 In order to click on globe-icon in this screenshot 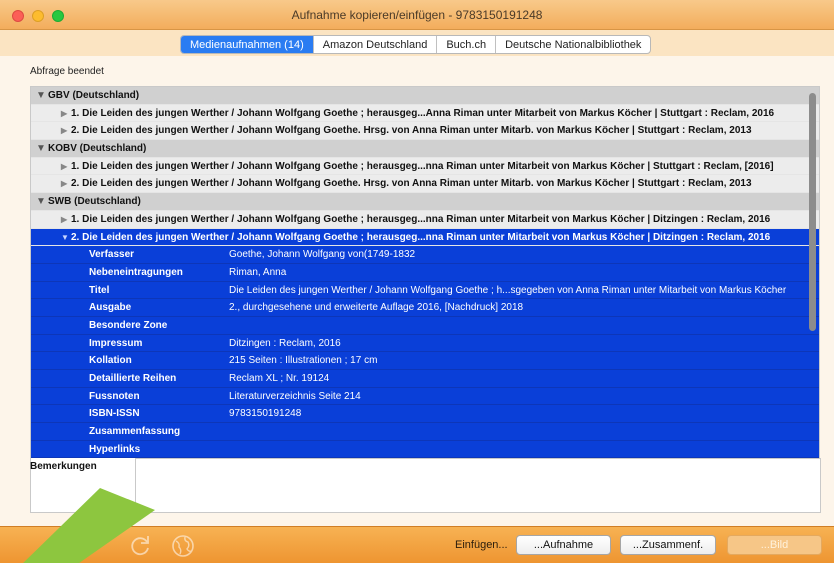, I will do `click(183, 546)`.